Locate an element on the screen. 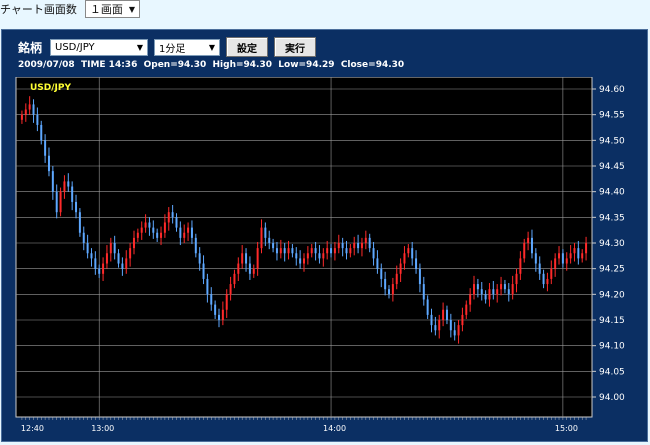 This screenshot has height=445, width=650. info-low: Low=94.29 is located at coordinates (306, 65).